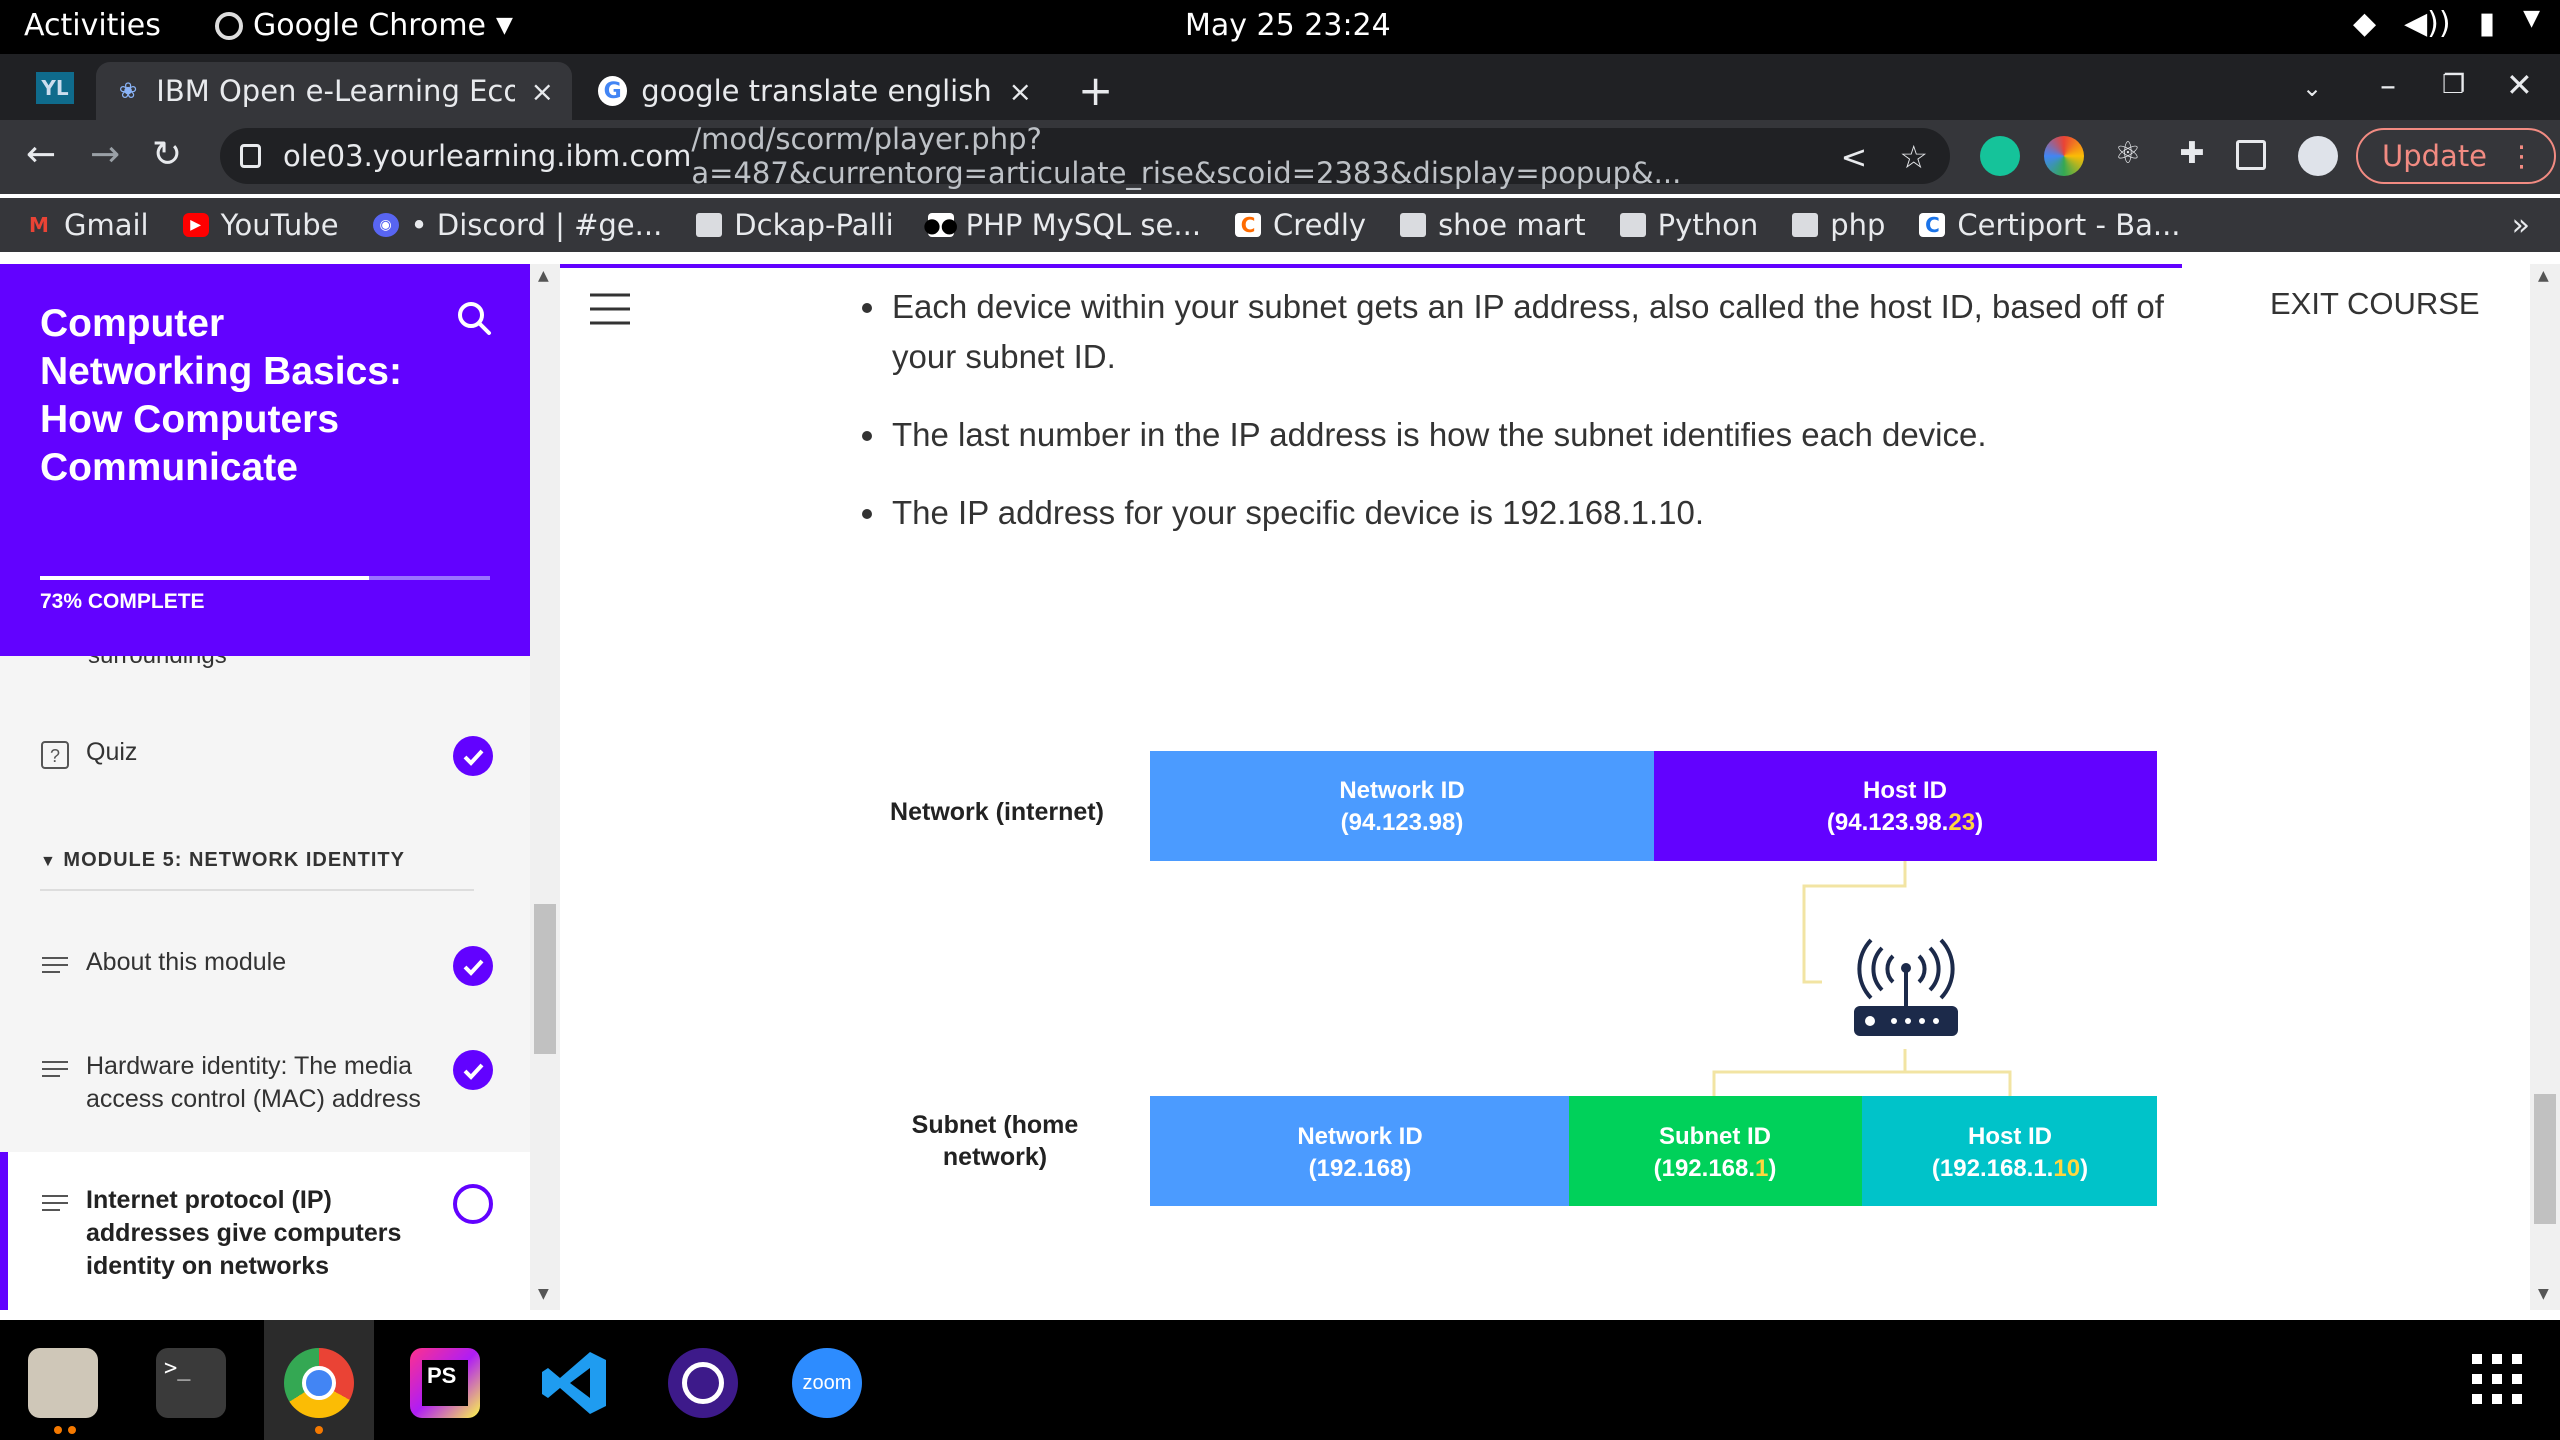 This screenshot has width=2560, height=1440. Describe the element at coordinates (1359, 1151) in the screenshot. I see `row2-network-id-block` at that location.